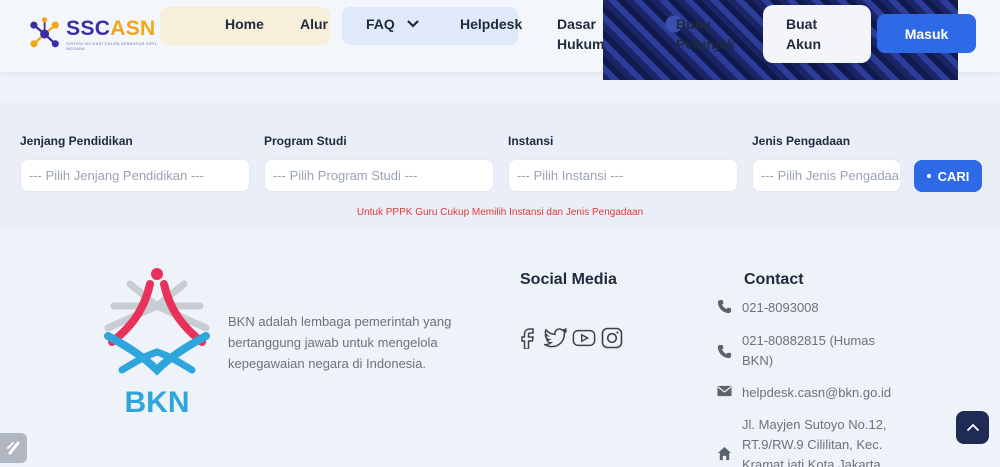  I want to click on nav-dasar-hukum: Dasar Hukum, so click(587, 34).